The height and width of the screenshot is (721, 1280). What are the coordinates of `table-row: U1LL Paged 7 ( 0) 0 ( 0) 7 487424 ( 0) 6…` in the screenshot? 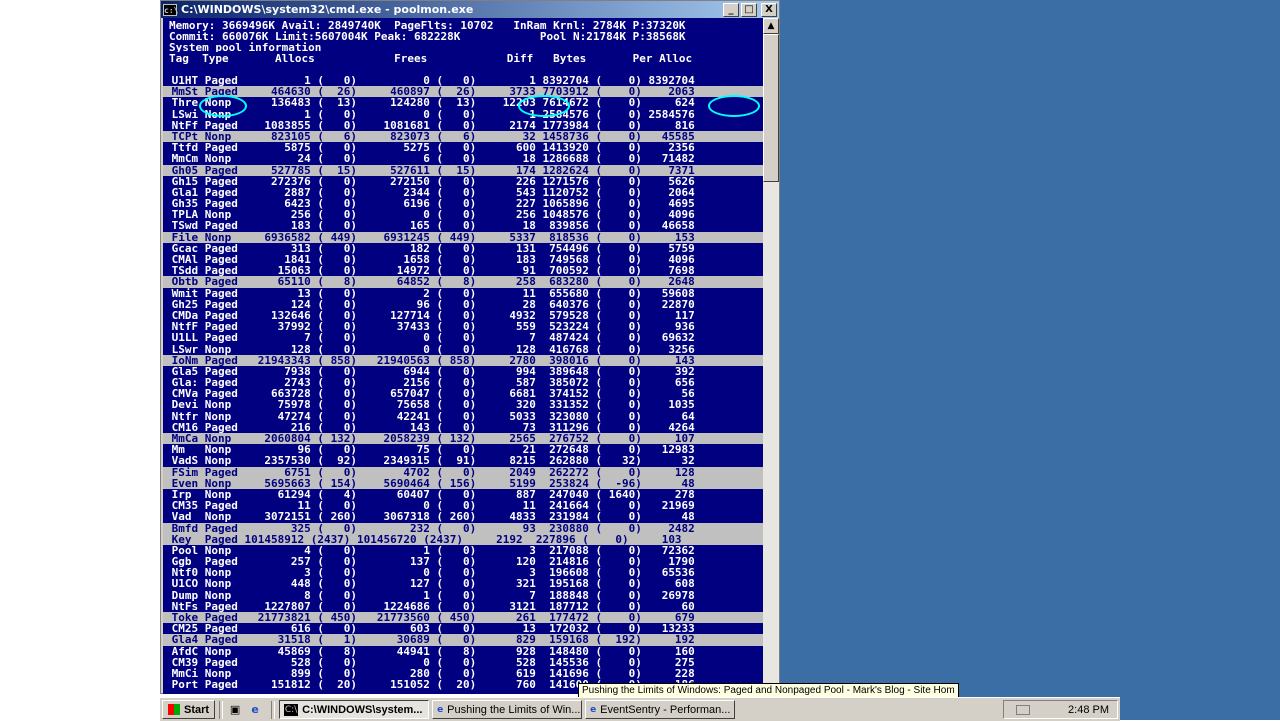 It's located at (463, 337).